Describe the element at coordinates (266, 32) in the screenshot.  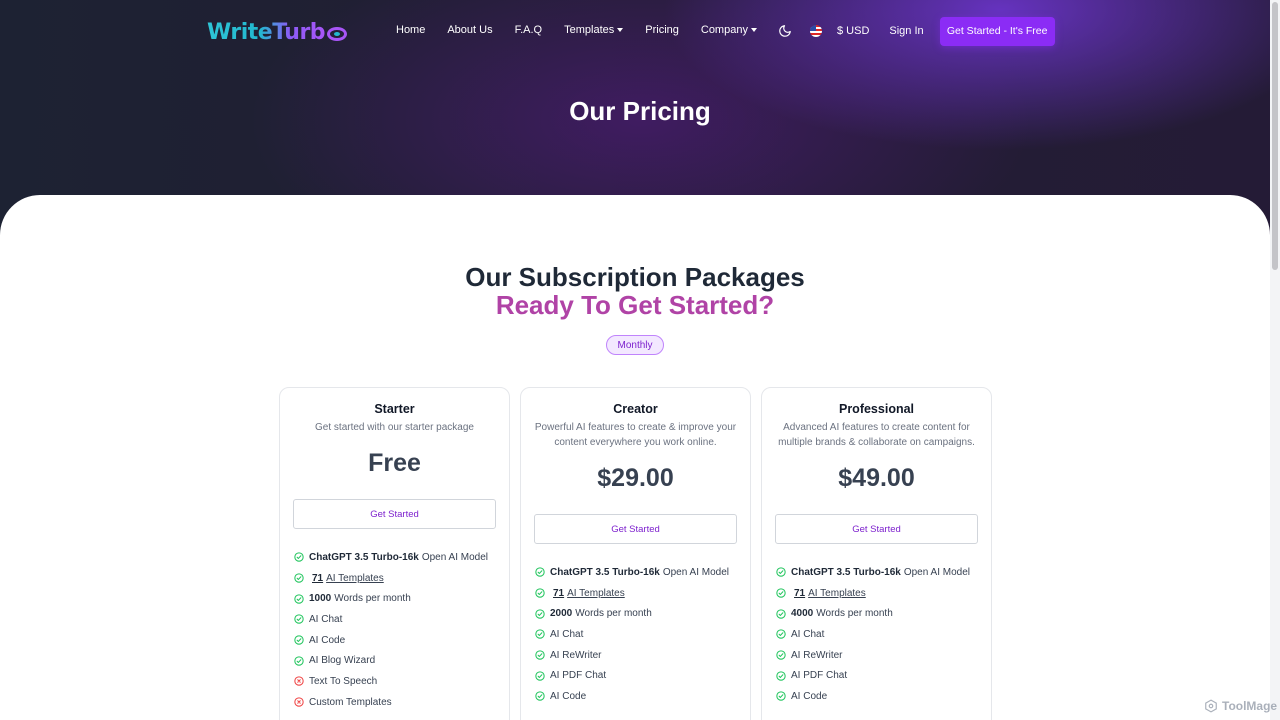
I see `logo-text: WriteTurb` at that location.